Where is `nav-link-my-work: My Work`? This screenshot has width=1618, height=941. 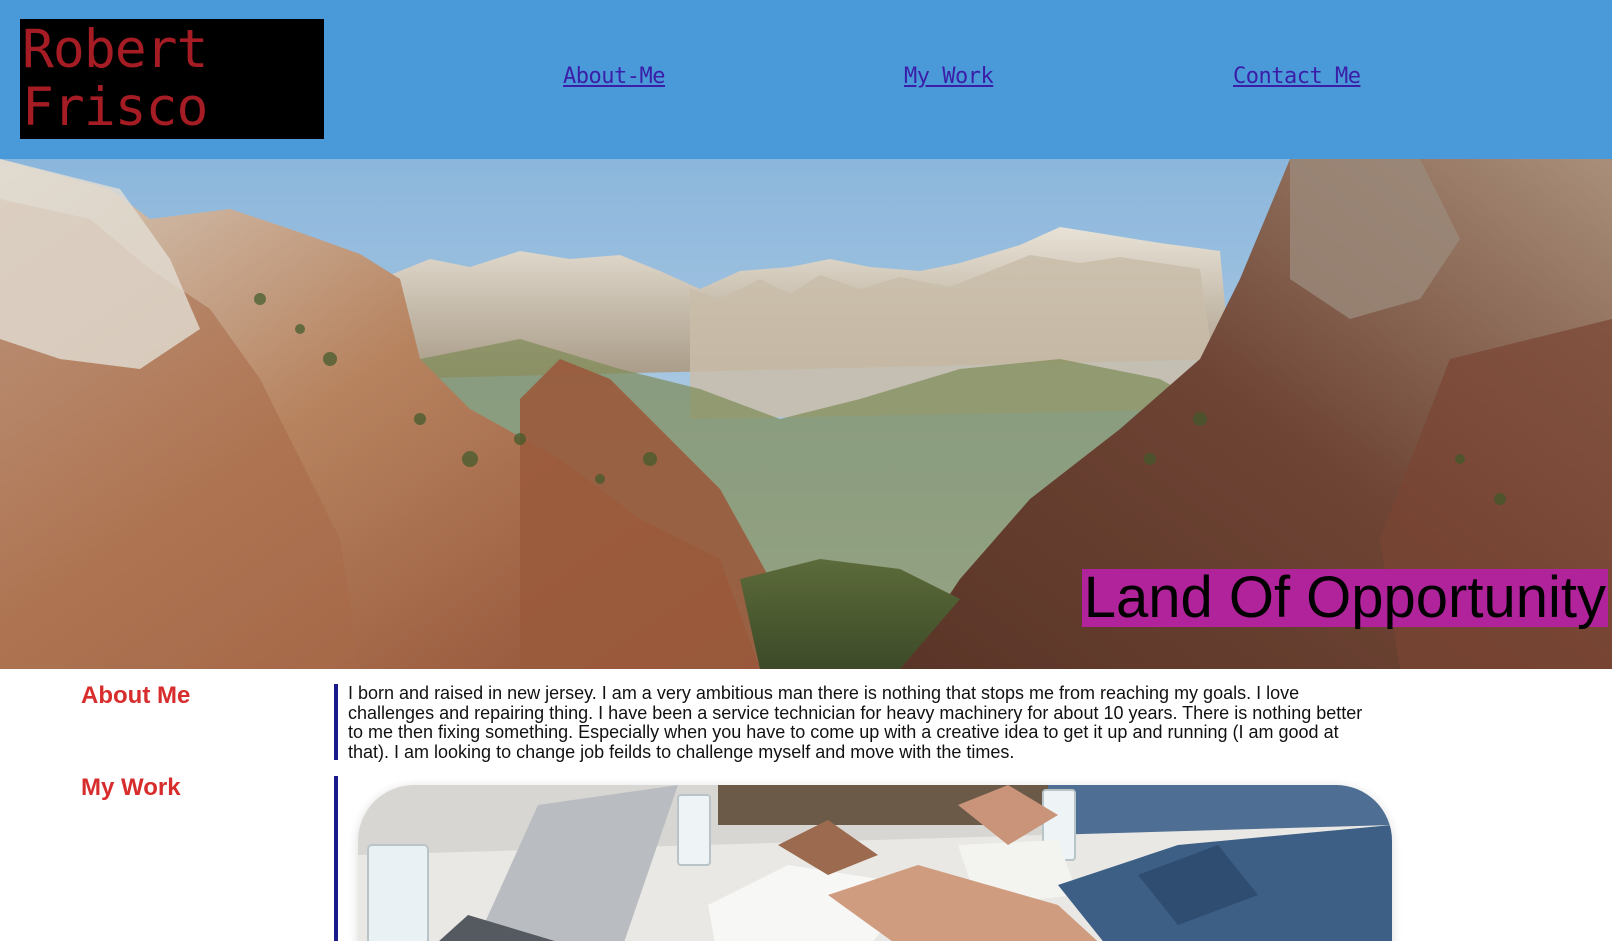
nav-link-my-work: My Work is located at coordinates (949, 76).